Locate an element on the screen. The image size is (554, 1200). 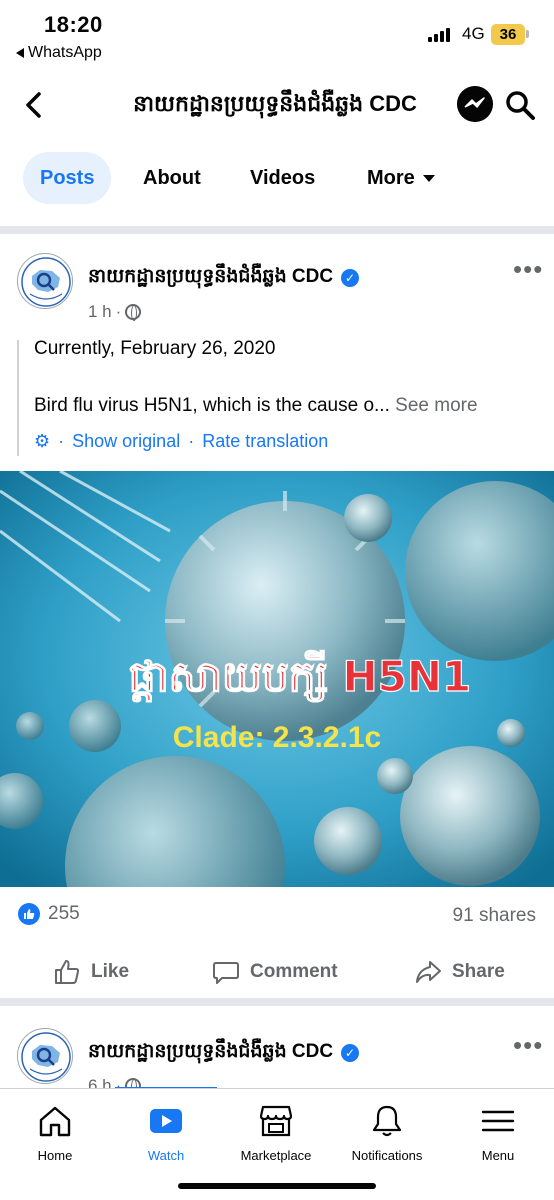
reactions-summary: 255 is located at coordinates (49, 914).